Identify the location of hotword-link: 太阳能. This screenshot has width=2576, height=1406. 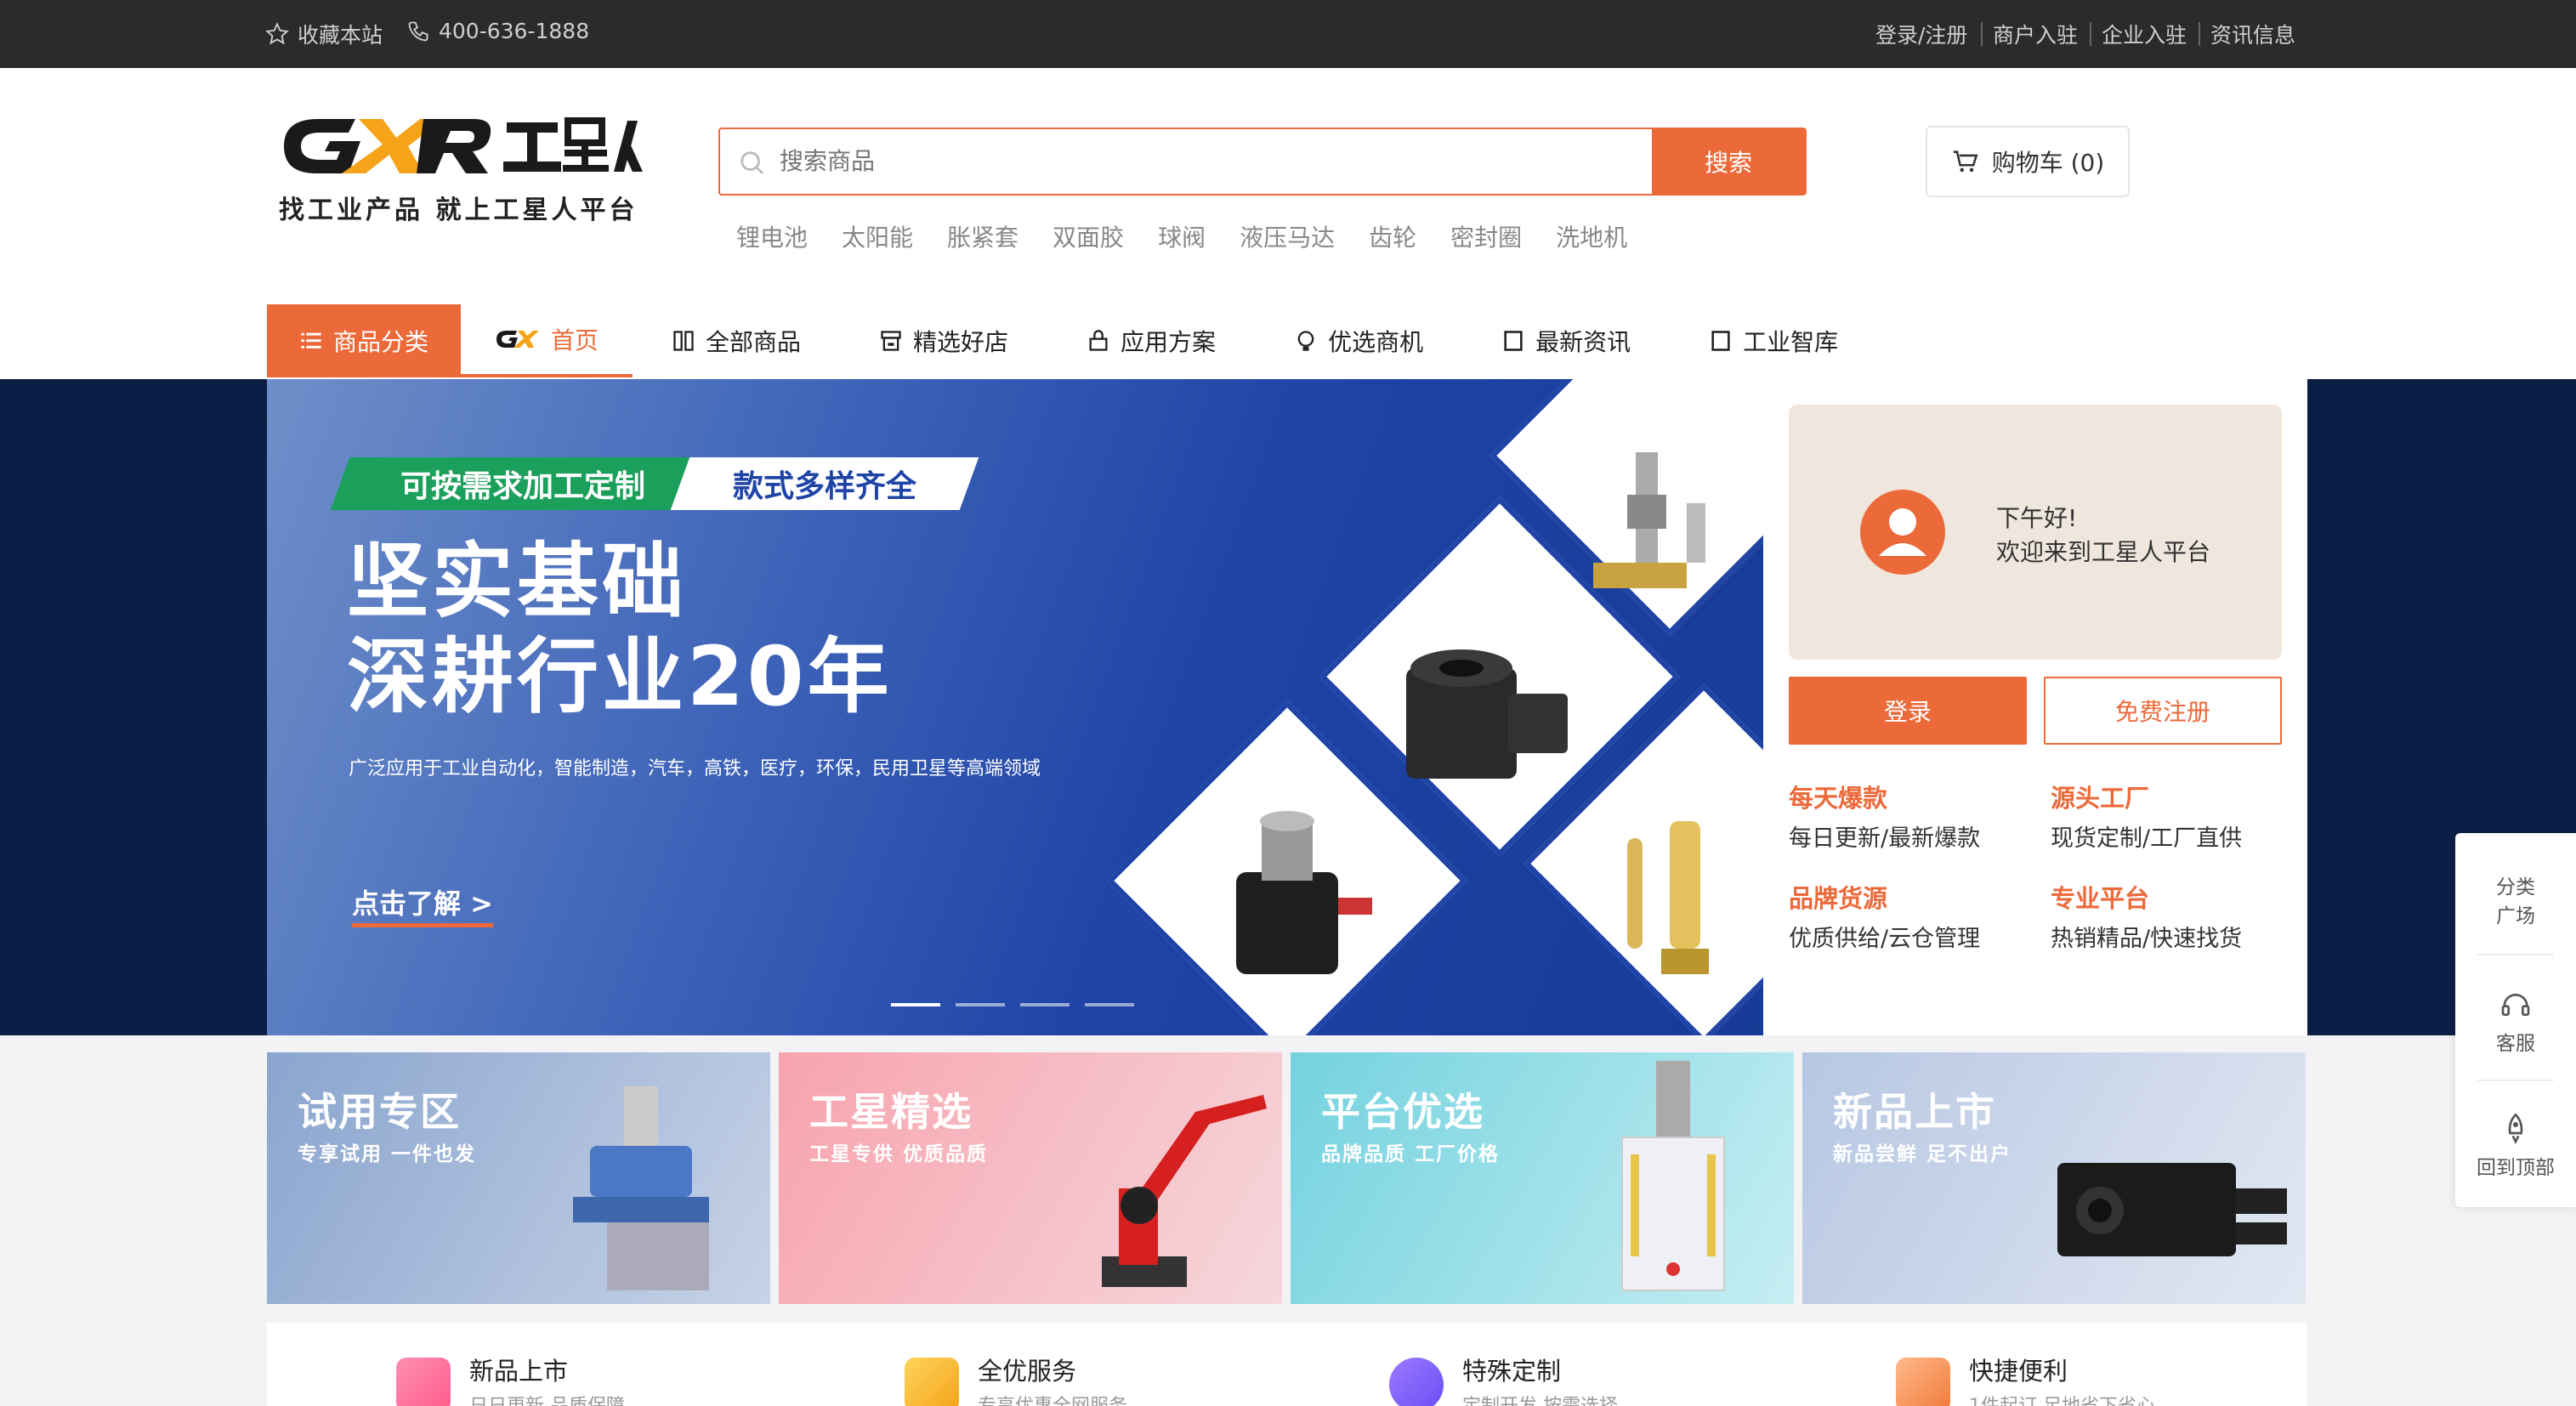
(877, 236).